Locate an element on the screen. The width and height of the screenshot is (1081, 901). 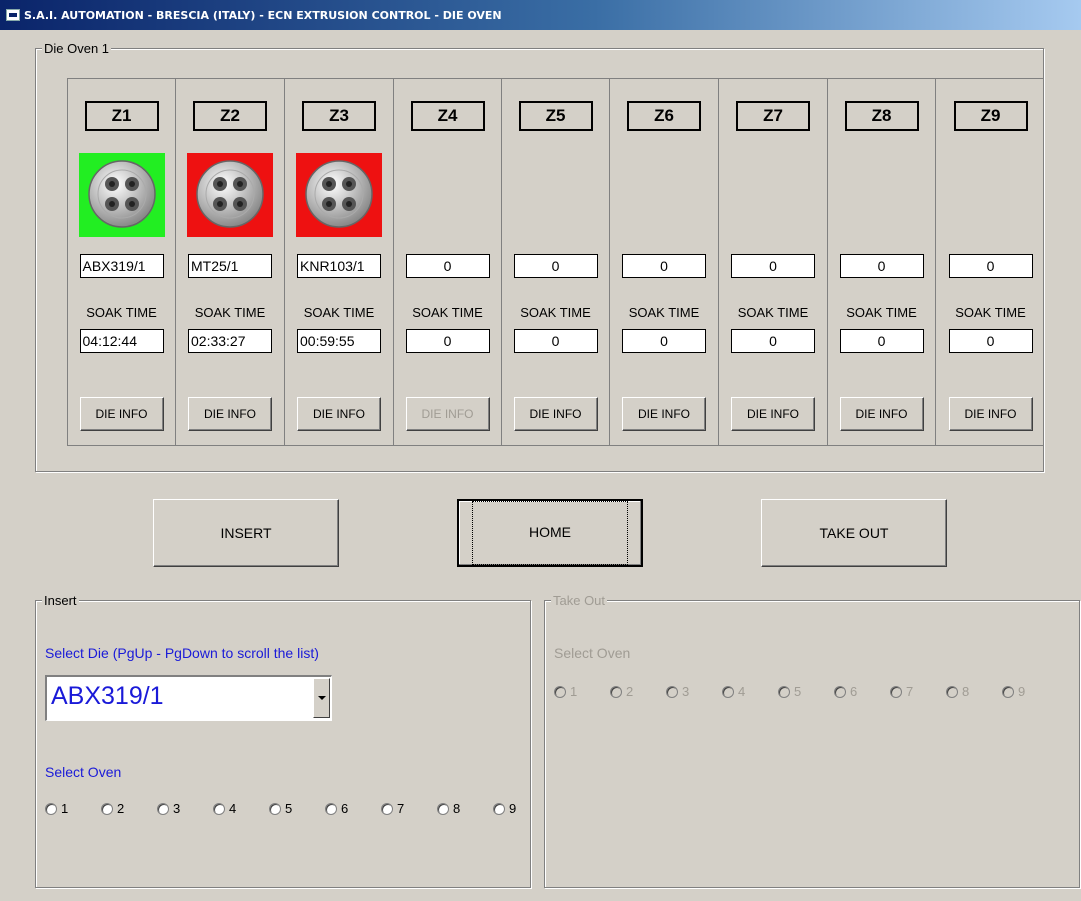
insert-radio-3: 3 is located at coordinates (185, 808).